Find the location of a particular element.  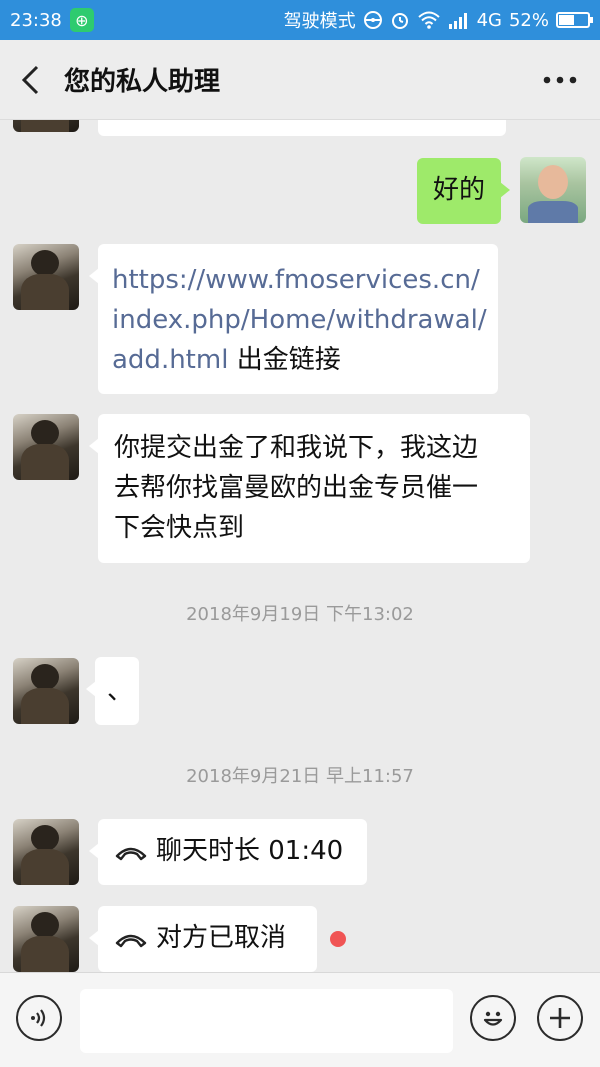

message-text: 好的 is located at coordinates (459, 190).